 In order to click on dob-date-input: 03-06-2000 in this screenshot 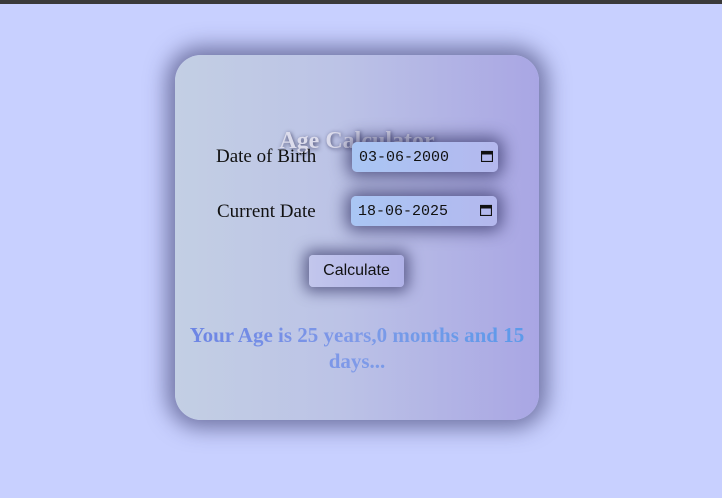, I will do `click(425, 157)`.